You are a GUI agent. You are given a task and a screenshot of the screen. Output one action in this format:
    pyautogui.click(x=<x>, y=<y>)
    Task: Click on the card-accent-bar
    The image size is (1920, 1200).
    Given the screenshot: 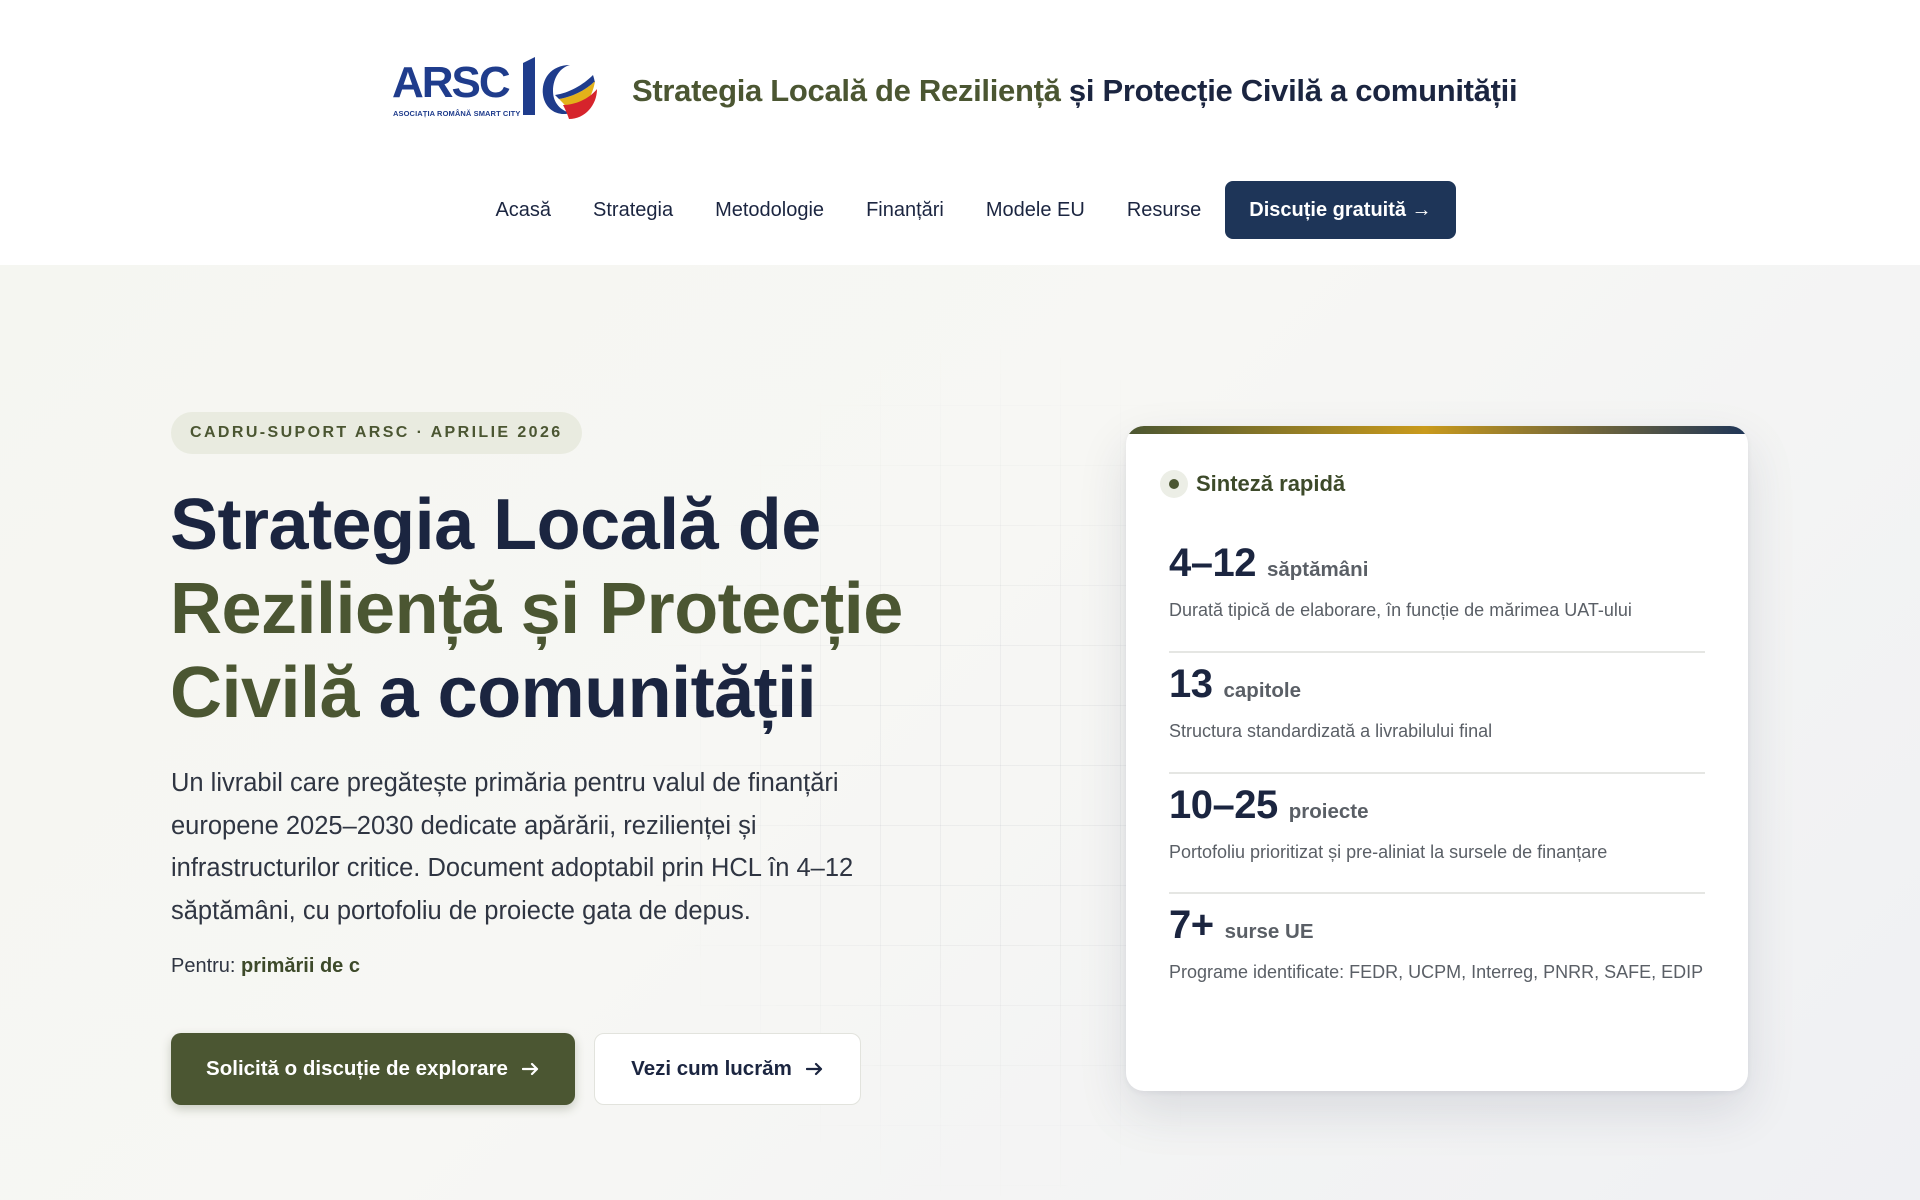 What is the action you would take?
    pyautogui.click(x=1437, y=430)
    